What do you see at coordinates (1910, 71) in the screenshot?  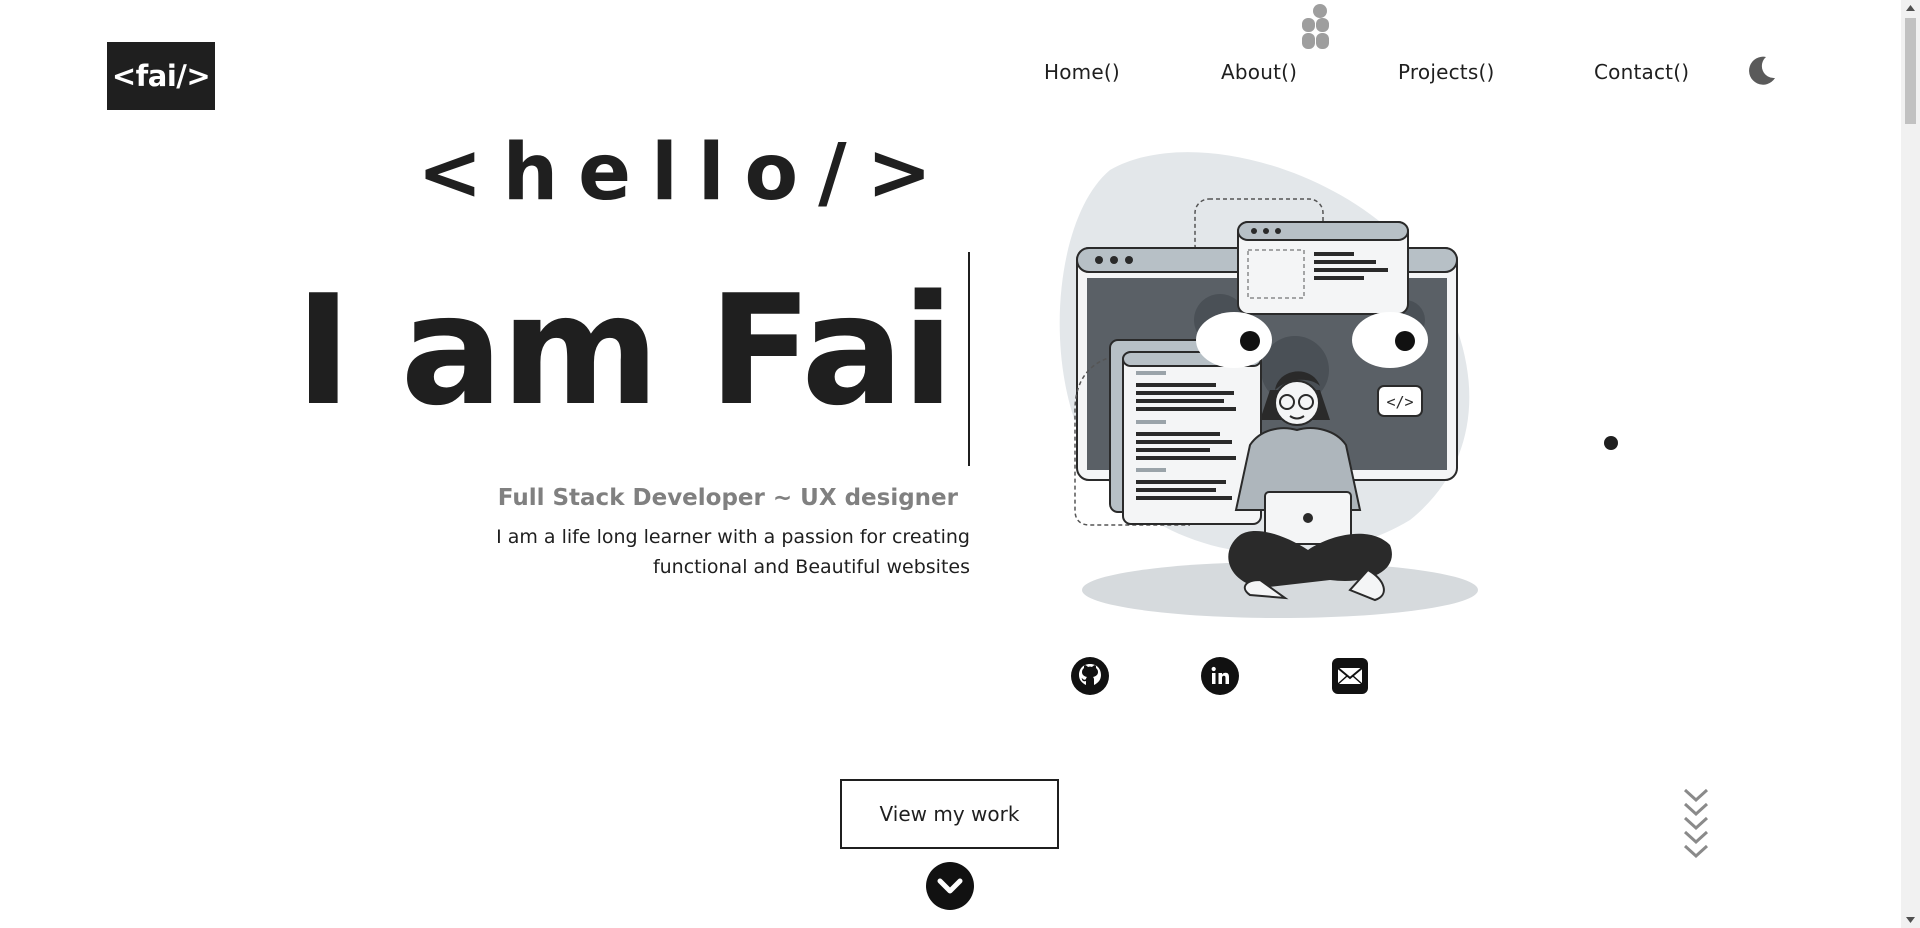 I see `scrollbar-thumb` at bounding box center [1910, 71].